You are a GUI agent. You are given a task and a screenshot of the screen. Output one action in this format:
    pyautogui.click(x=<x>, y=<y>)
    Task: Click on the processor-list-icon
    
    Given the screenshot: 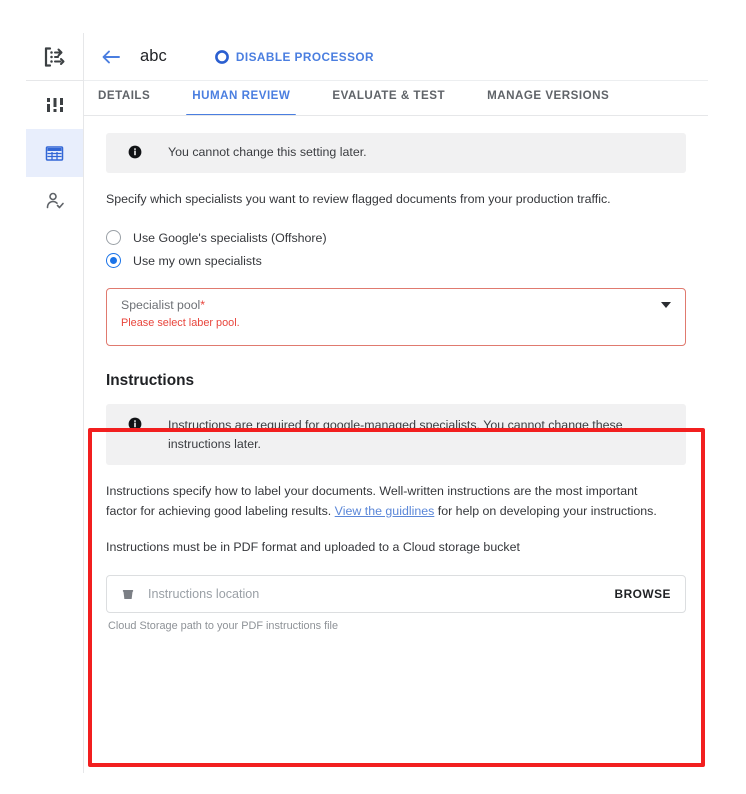 What is the action you would take?
    pyautogui.click(x=54, y=56)
    